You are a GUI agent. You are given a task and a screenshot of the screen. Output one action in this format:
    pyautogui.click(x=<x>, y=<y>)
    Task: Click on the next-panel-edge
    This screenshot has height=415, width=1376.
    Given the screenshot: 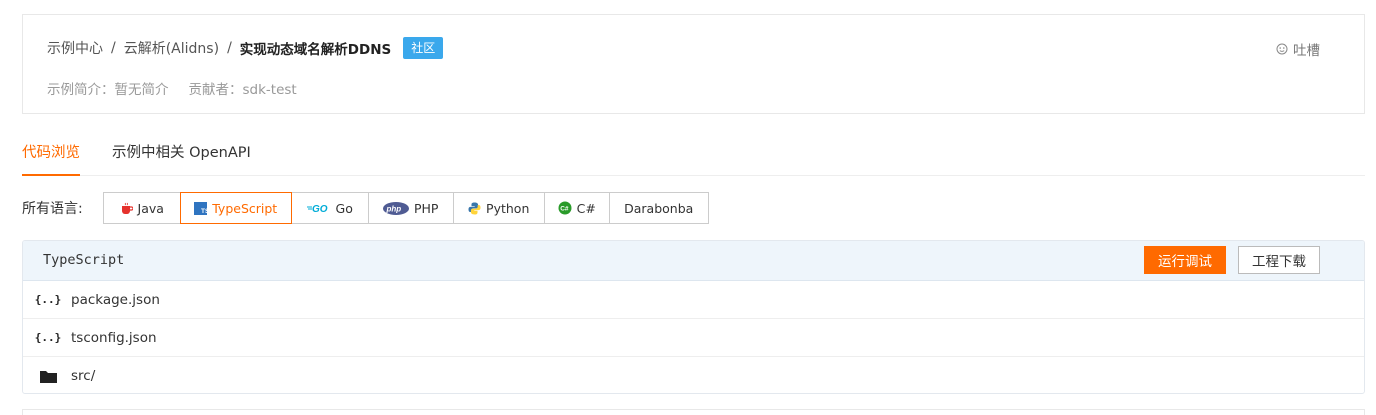 What is the action you would take?
    pyautogui.click(x=693, y=412)
    